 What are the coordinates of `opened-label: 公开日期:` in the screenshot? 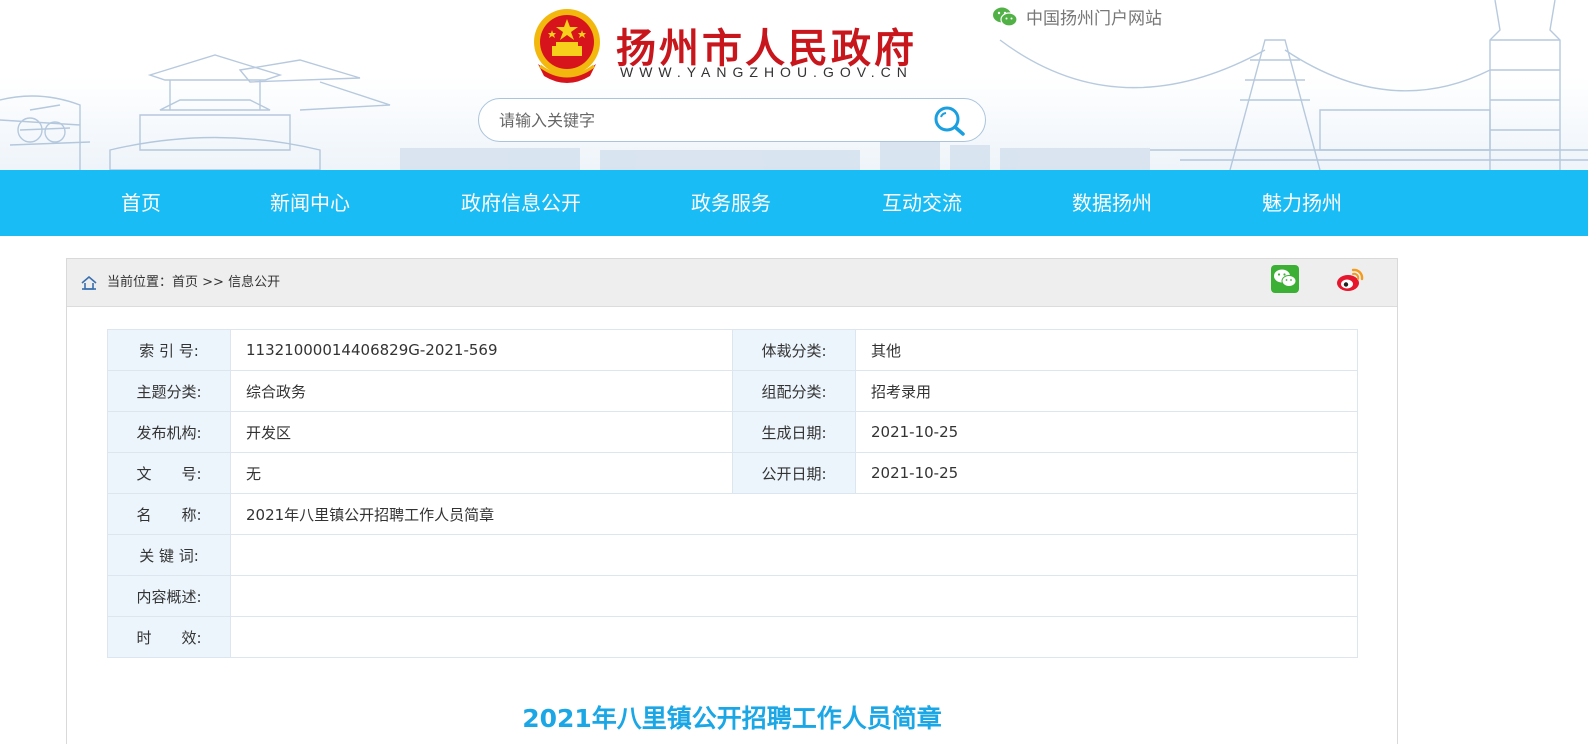 It's located at (794, 473).